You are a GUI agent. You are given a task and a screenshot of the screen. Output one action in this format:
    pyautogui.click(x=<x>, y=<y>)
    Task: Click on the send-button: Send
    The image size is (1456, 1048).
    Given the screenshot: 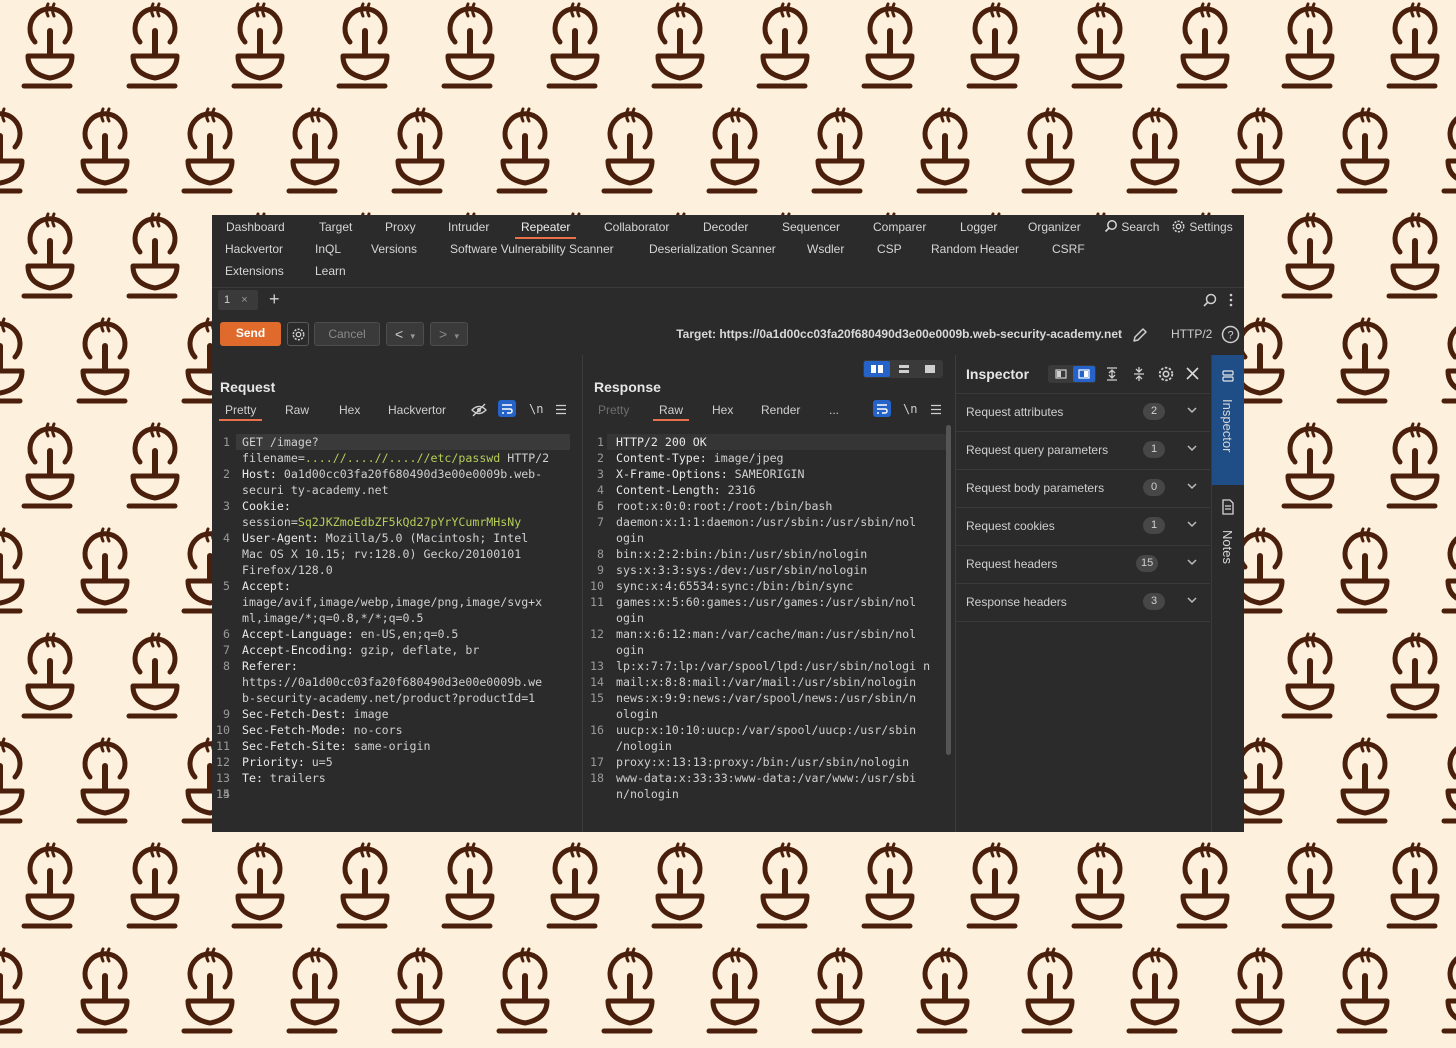 What is the action you would take?
    pyautogui.click(x=250, y=334)
    